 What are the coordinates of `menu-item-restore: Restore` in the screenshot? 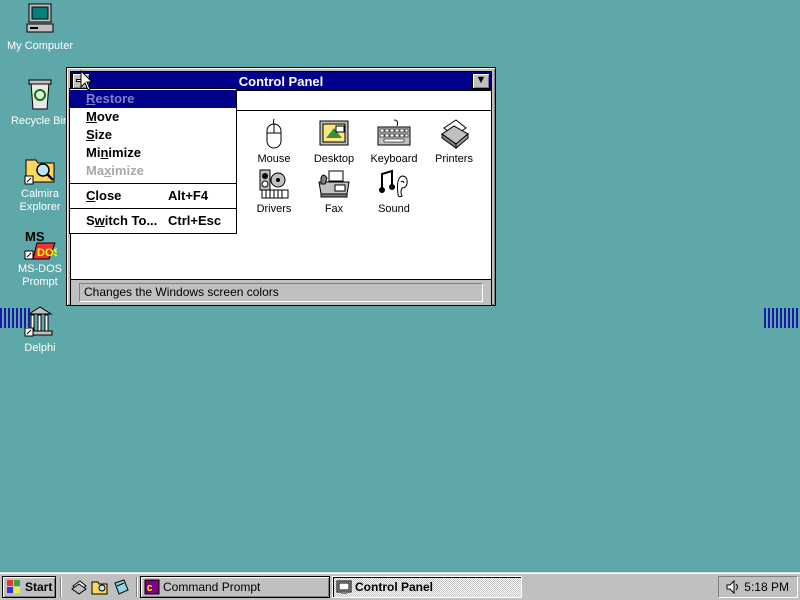 It's located at (153, 99).